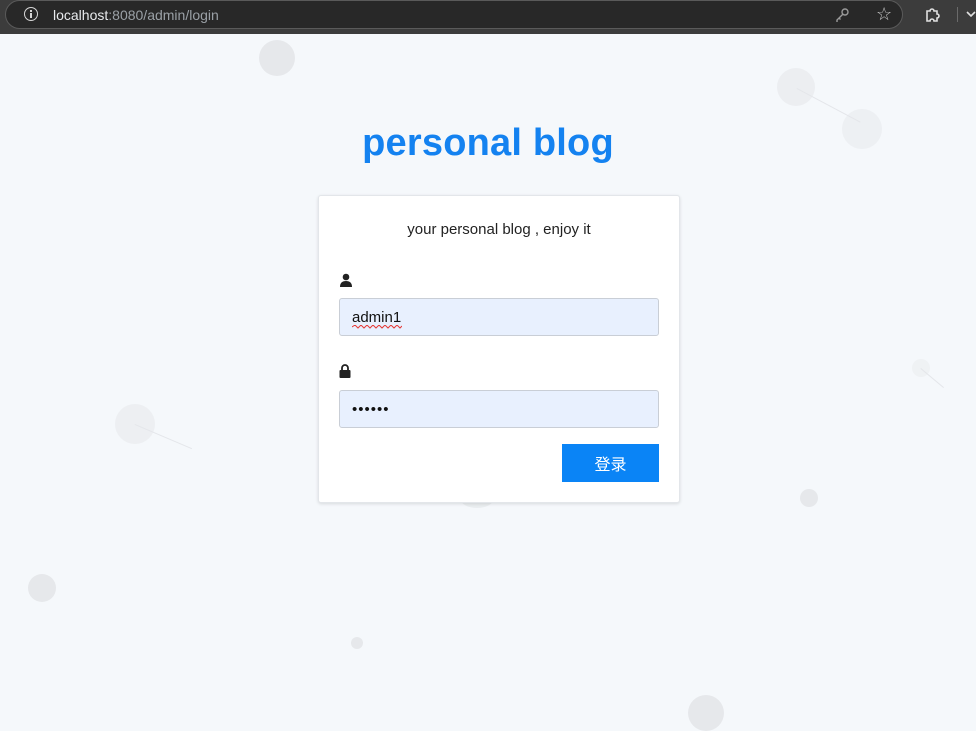 The height and width of the screenshot is (731, 976). What do you see at coordinates (454, 14) in the screenshot?
I see `address-bar: localhost:8080/admin/login ☆` at bounding box center [454, 14].